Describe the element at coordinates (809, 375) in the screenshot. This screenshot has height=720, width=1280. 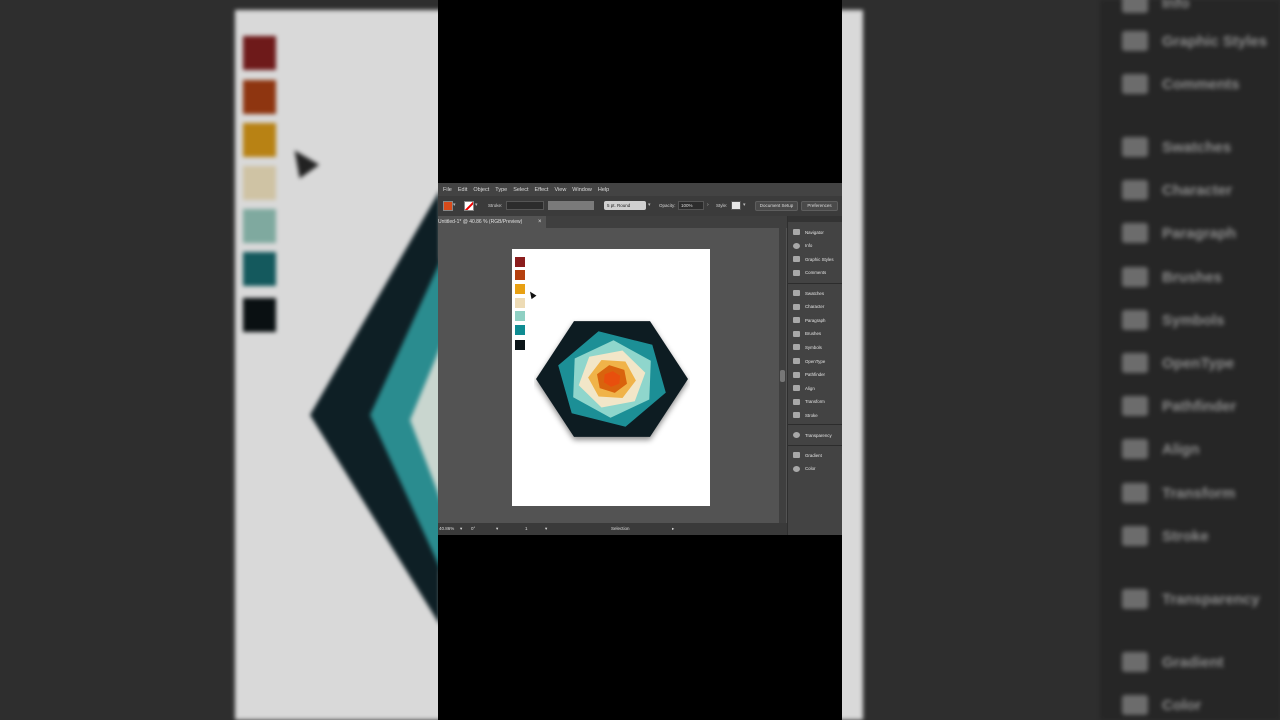
I see `panel-item-pathfinder: Pathfinder` at that location.